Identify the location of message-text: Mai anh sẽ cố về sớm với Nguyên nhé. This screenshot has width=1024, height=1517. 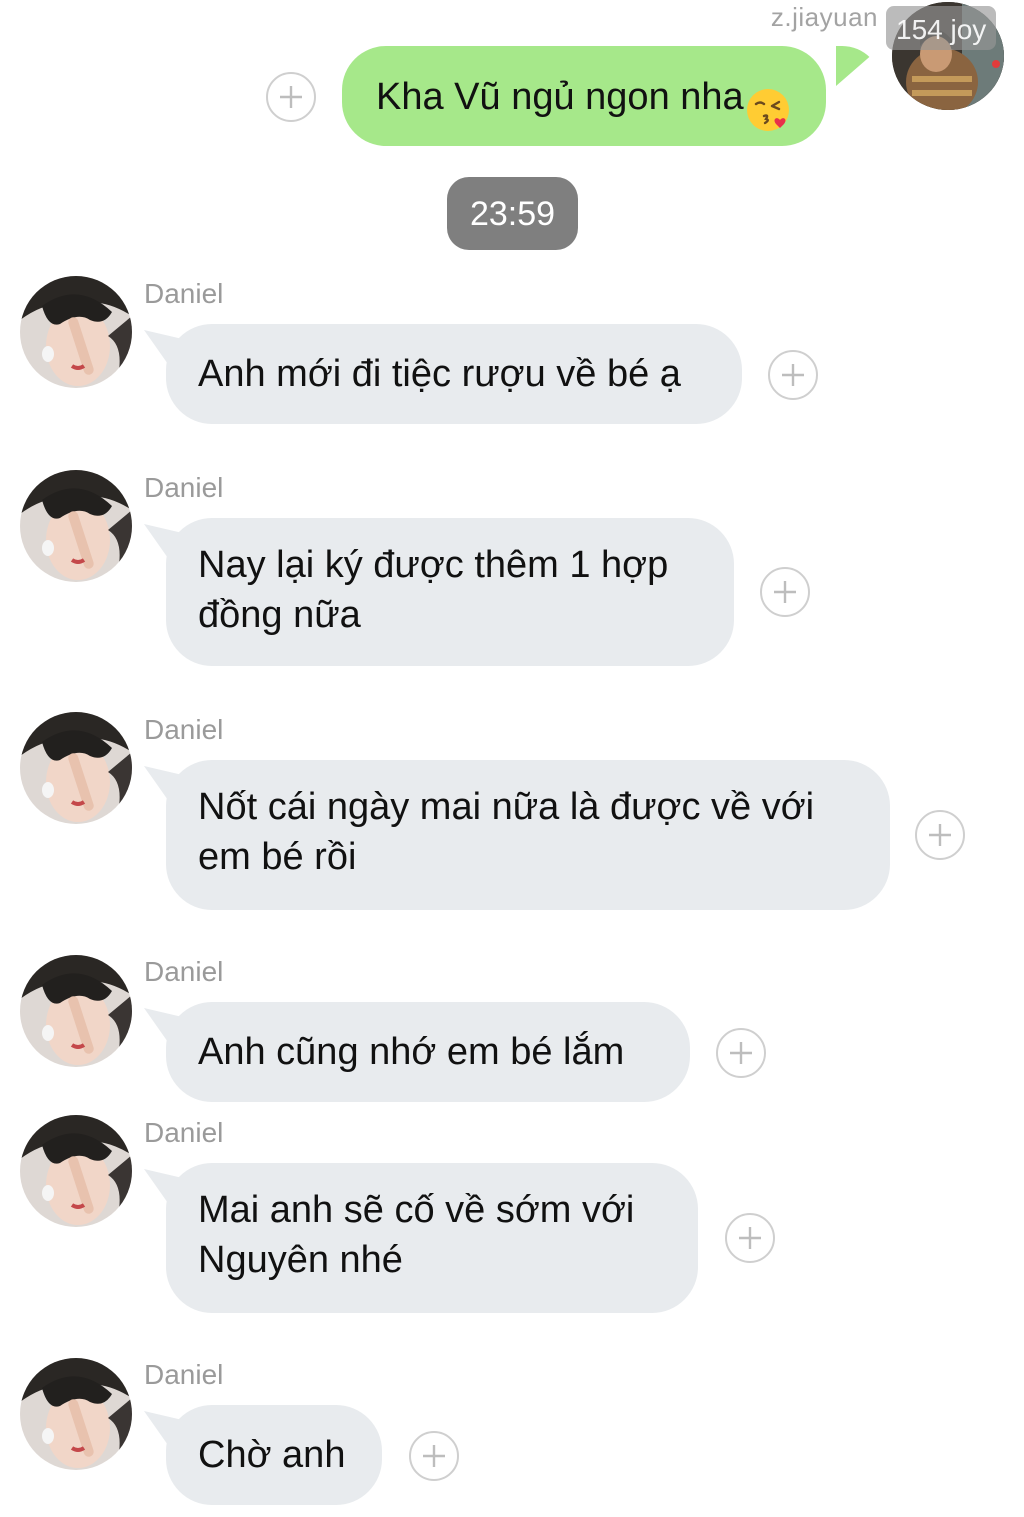
(416, 1235).